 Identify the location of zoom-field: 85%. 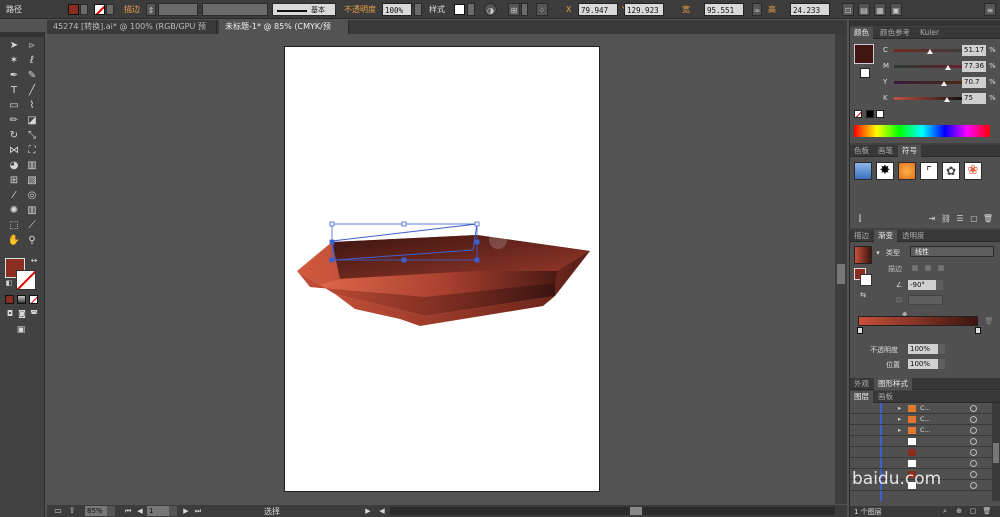
(96, 511).